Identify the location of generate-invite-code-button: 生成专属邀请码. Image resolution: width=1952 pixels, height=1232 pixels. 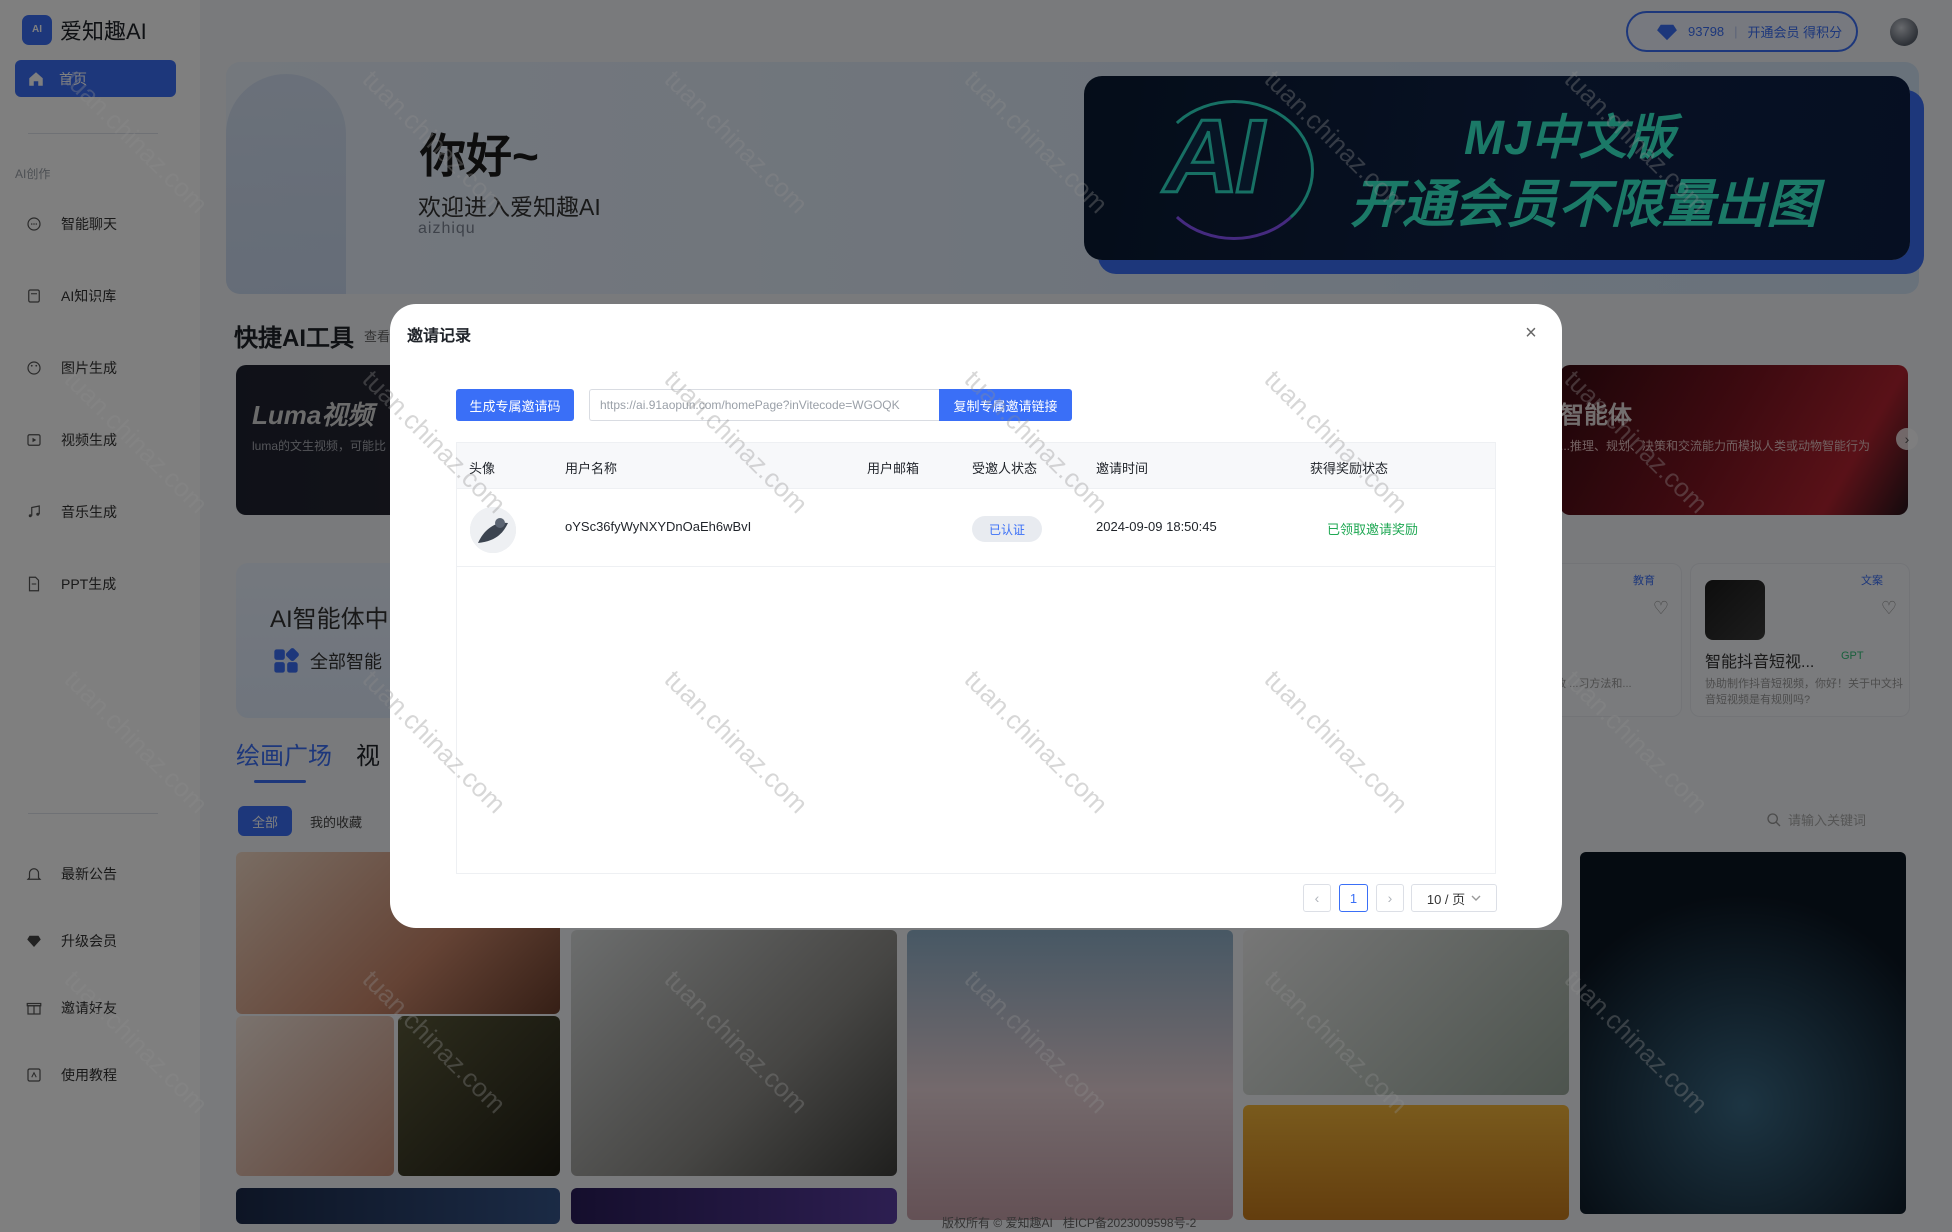
(515, 405).